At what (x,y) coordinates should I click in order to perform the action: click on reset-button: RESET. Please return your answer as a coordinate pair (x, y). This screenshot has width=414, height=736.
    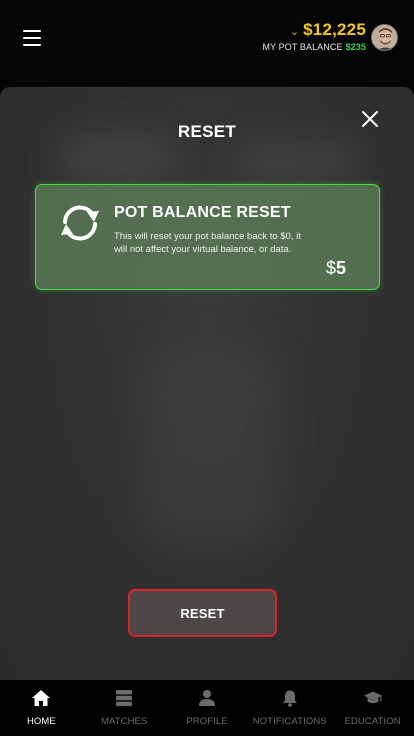
    Looking at the image, I should click on (202, 613).